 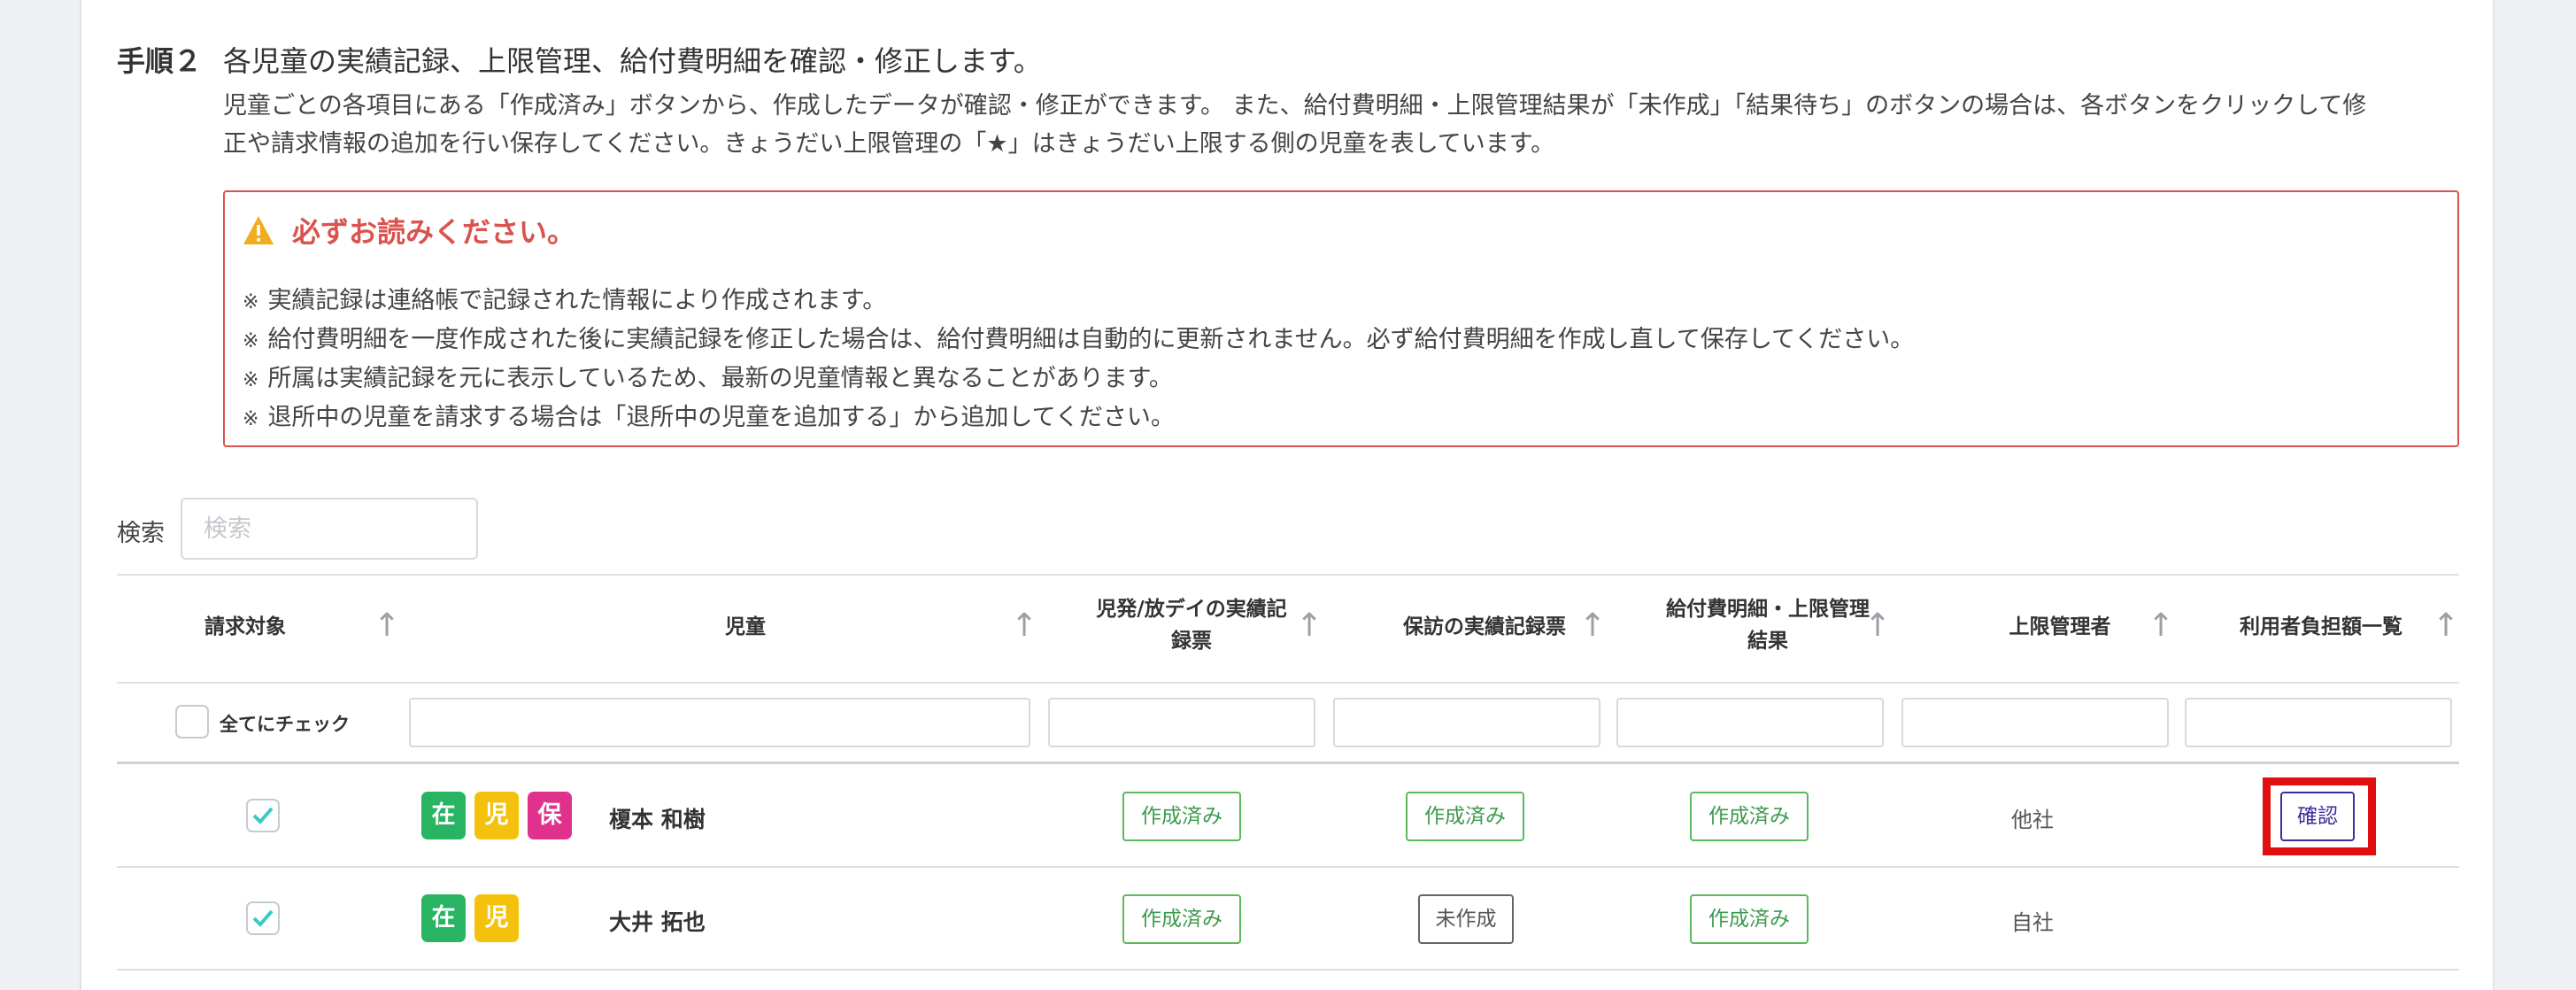 I want to click on notice-item: ※ 実績記録は連絡帳で記録された情報により作成されます。, so click(x=1078, y=301).